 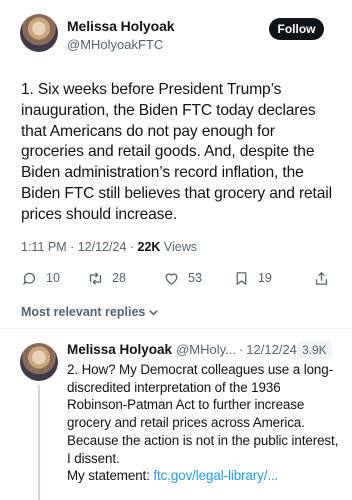 I want to click on author-handle: @MHolyoakFTC, so click(x=115, y=44).